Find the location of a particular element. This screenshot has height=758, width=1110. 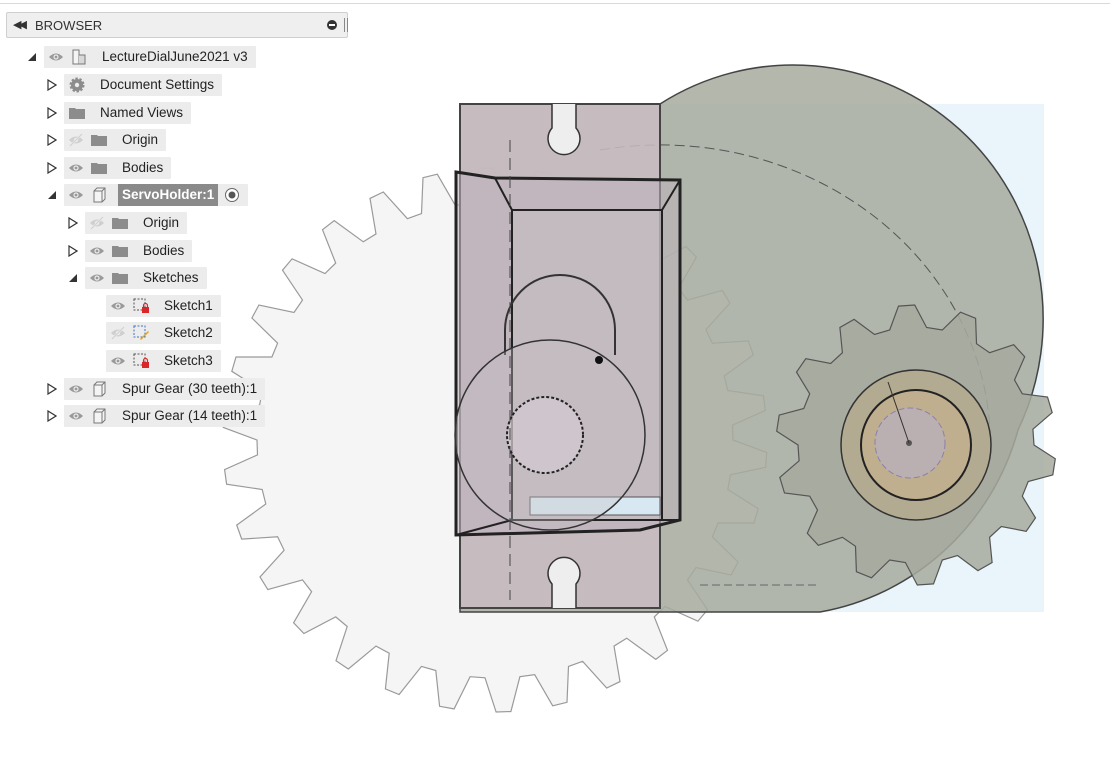

collapse-browser-icon: ◀◀ is located at coordinates (20, 24).